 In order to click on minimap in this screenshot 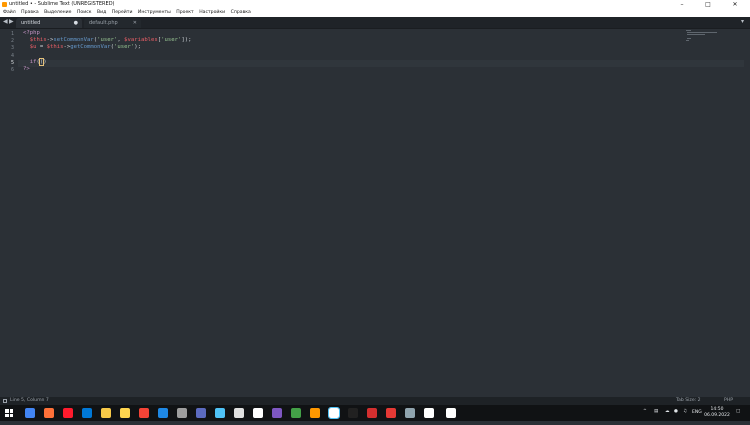, I will do `click(712, 36)`.